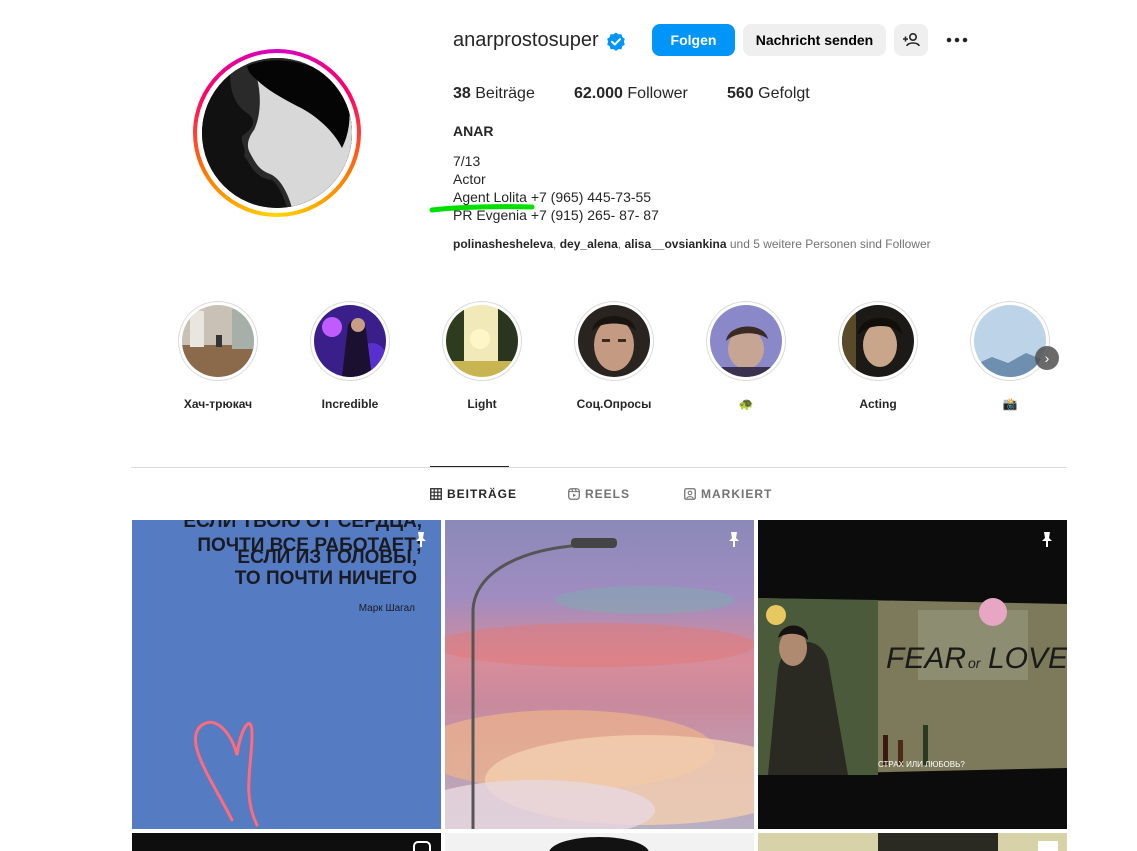 The image size is (1137, 851). What do you see at coordinates (616, 41) in the screenshot?
I see `verified-badge-icon` at bounding box center [616, 41].